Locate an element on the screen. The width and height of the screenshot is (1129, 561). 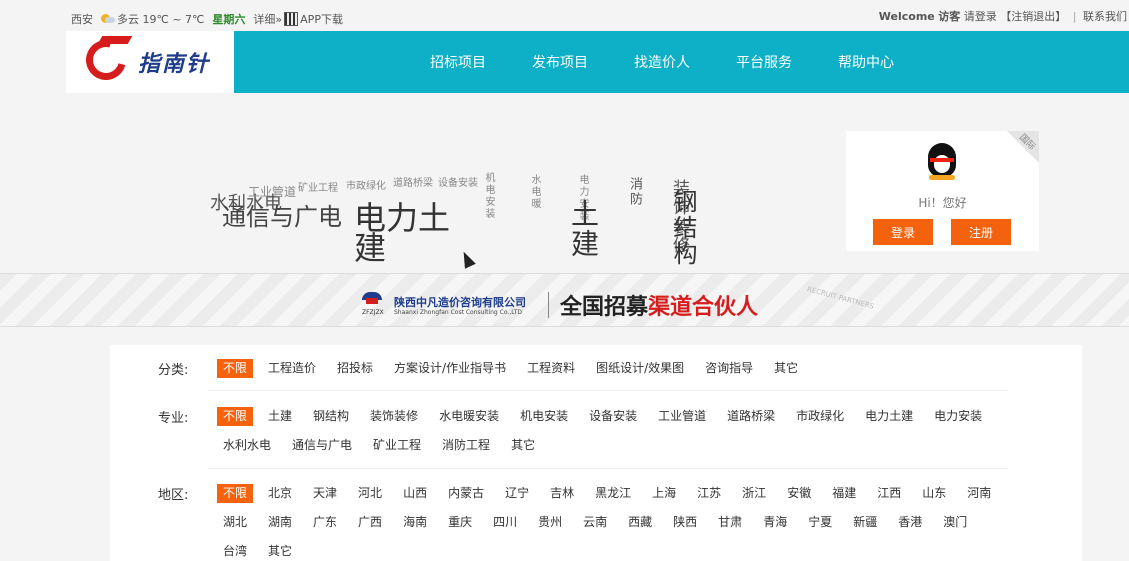
filter-options-category: 不限 工程造价 招投标 方案设计/作业指导书 工程资料 图纸设计/效果图 咨询指导 其它 is located at coordinates (617, 373).